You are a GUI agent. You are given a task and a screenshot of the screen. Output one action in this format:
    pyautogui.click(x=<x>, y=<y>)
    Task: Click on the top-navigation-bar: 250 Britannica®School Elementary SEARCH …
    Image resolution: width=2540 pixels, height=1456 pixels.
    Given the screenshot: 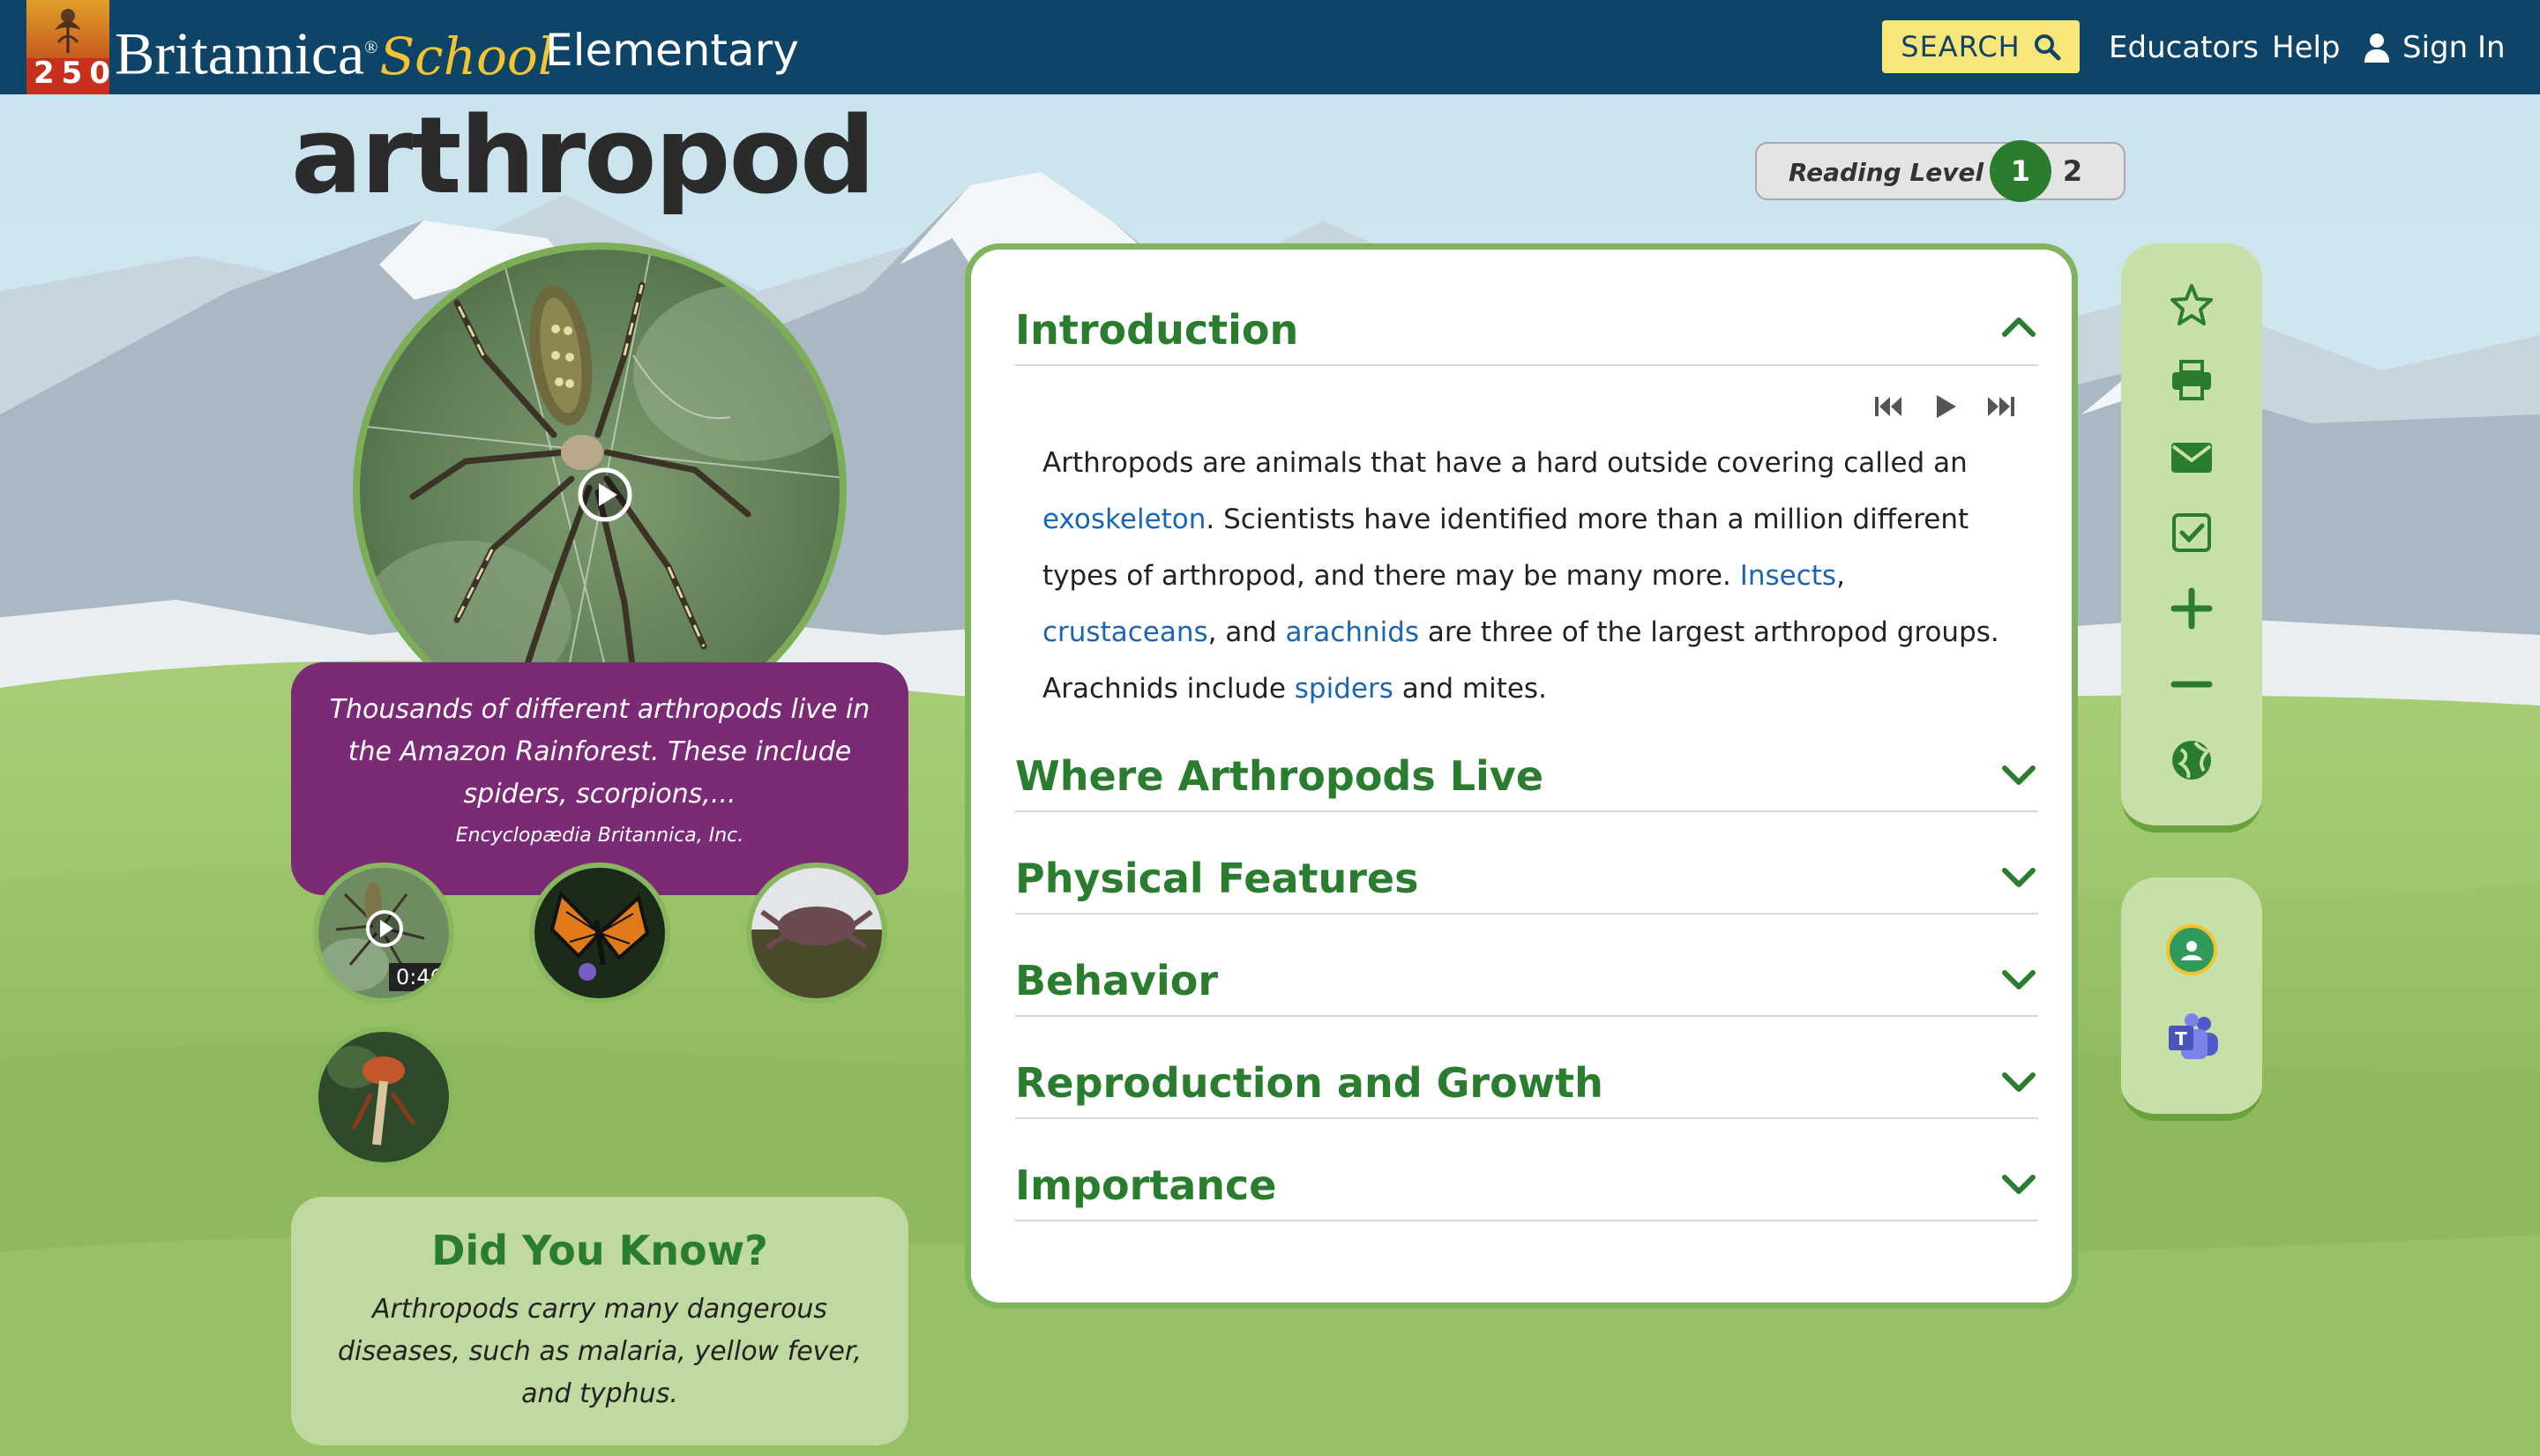 What is the action you would take?
    pyautogui.click(x=1270, y=47)
    